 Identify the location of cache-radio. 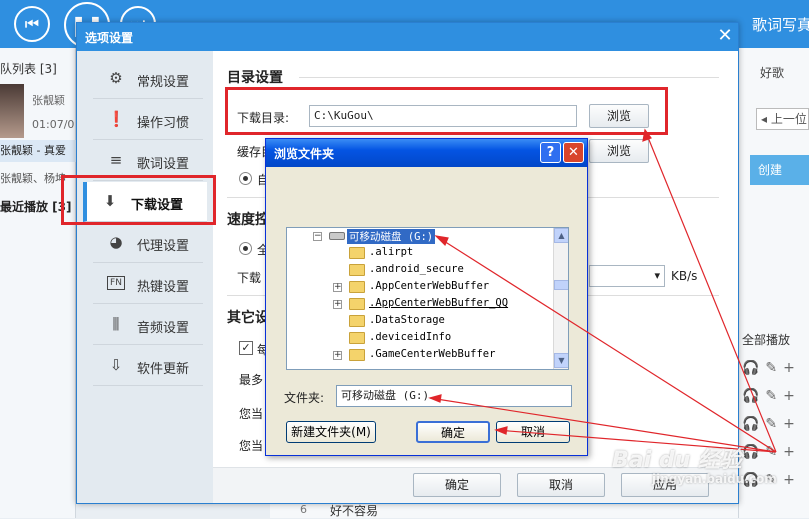
(245, 178).